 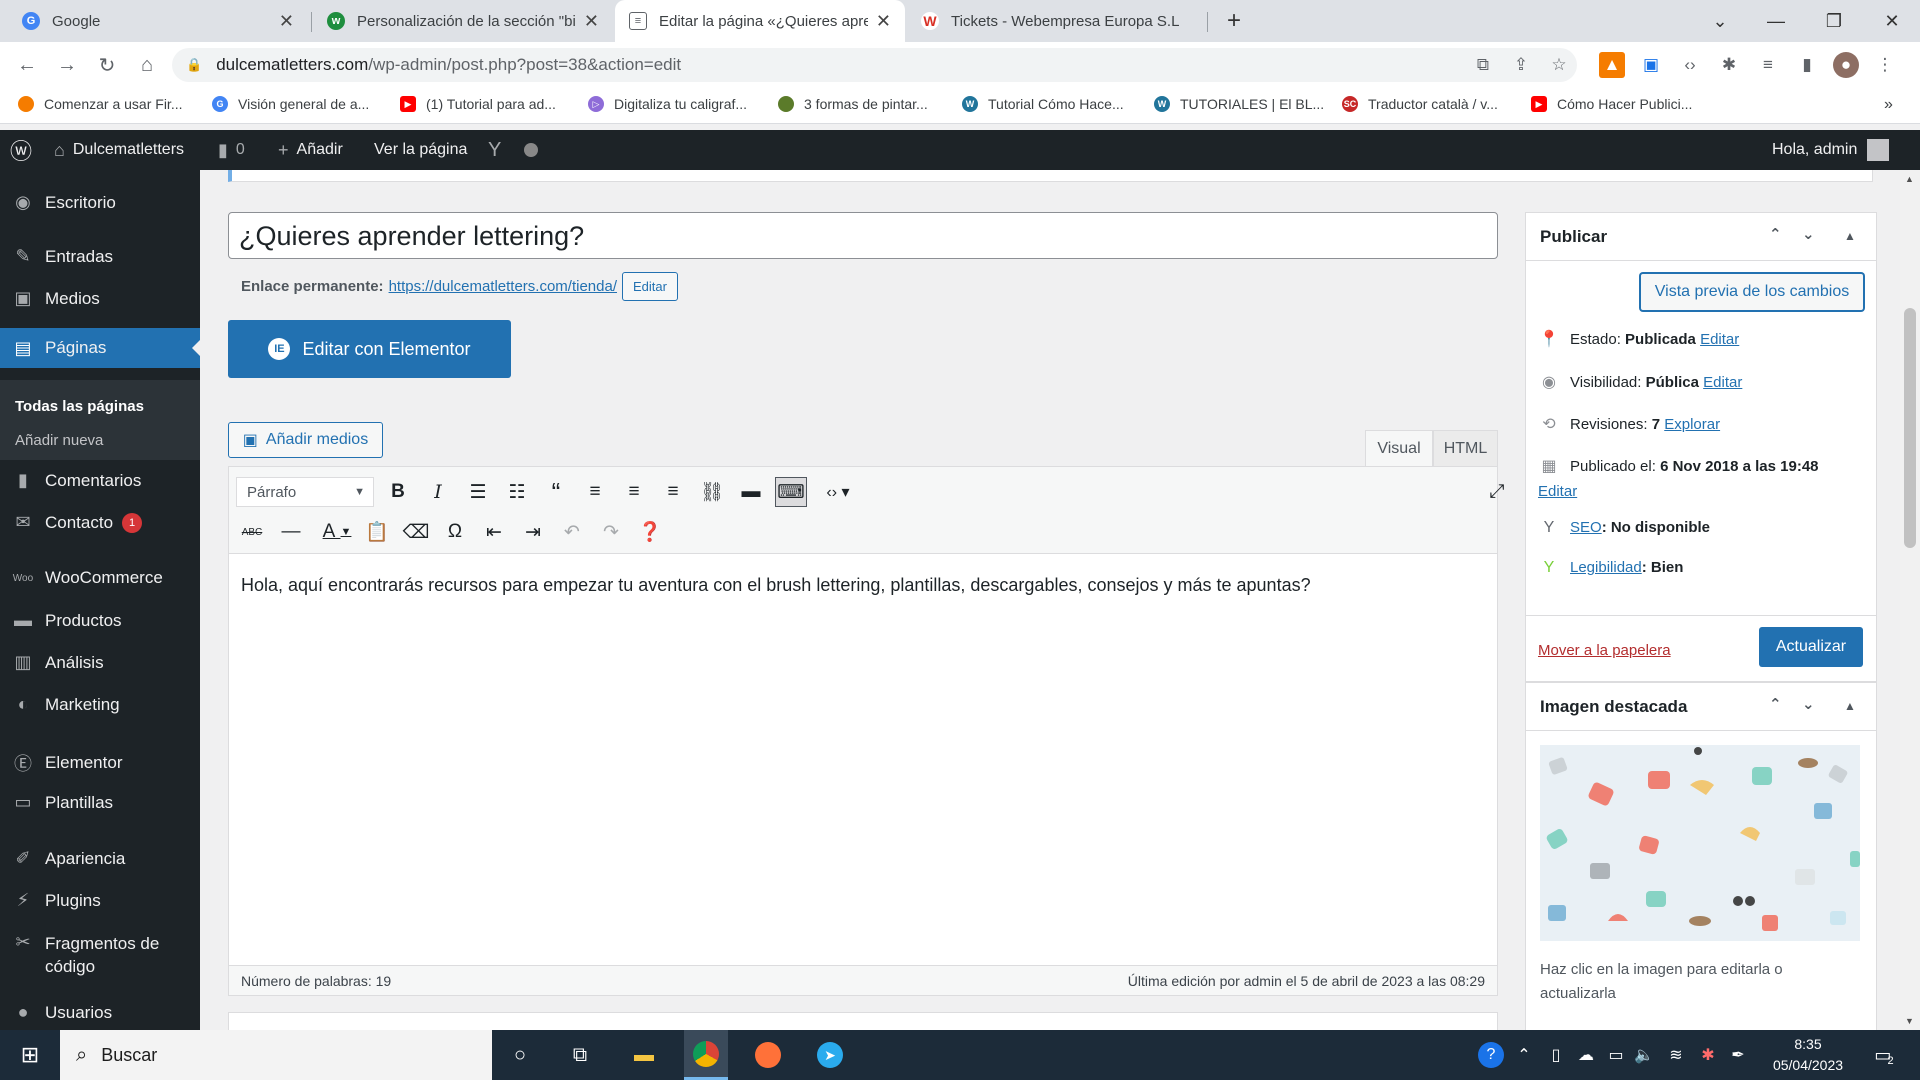 I want to click on sidebar-item-elementor: Ⓔ Elementor, so click(x=100, y=763).